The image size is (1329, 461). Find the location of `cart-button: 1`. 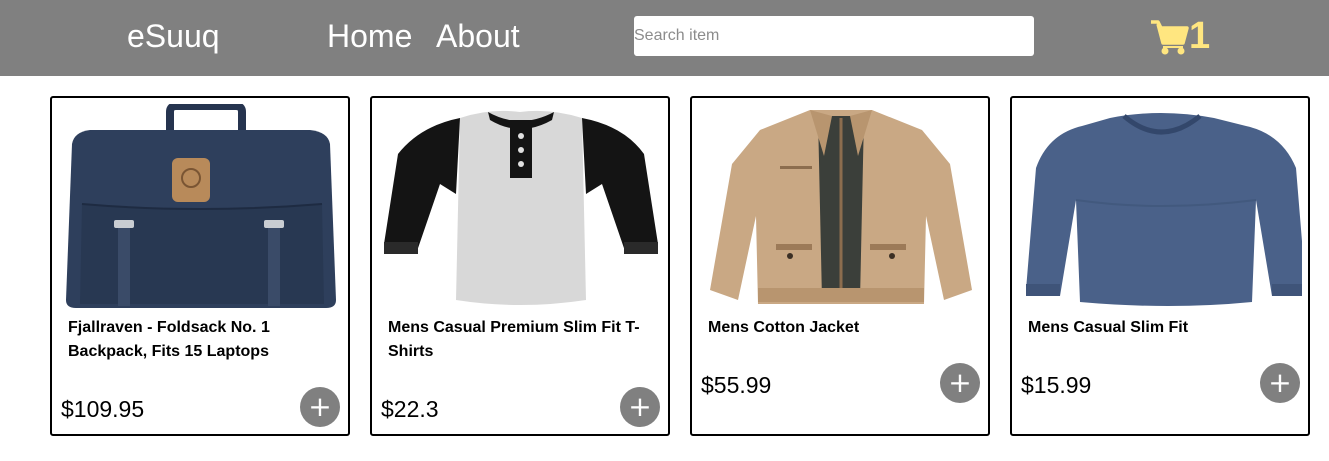

cart-button: 1 is located at coordinates (1179, 36).